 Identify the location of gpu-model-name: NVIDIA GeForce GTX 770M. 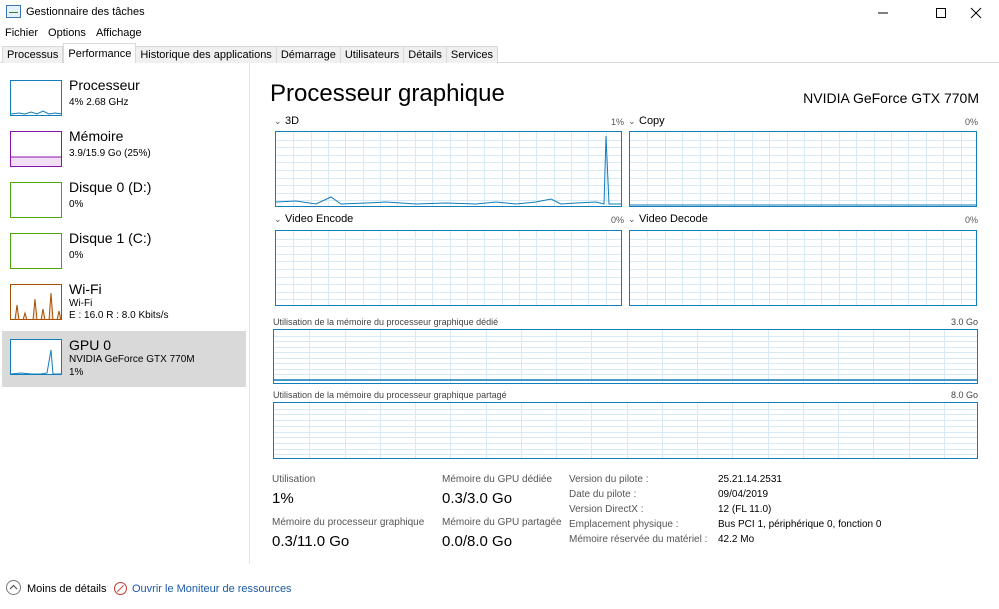
(891, 98).